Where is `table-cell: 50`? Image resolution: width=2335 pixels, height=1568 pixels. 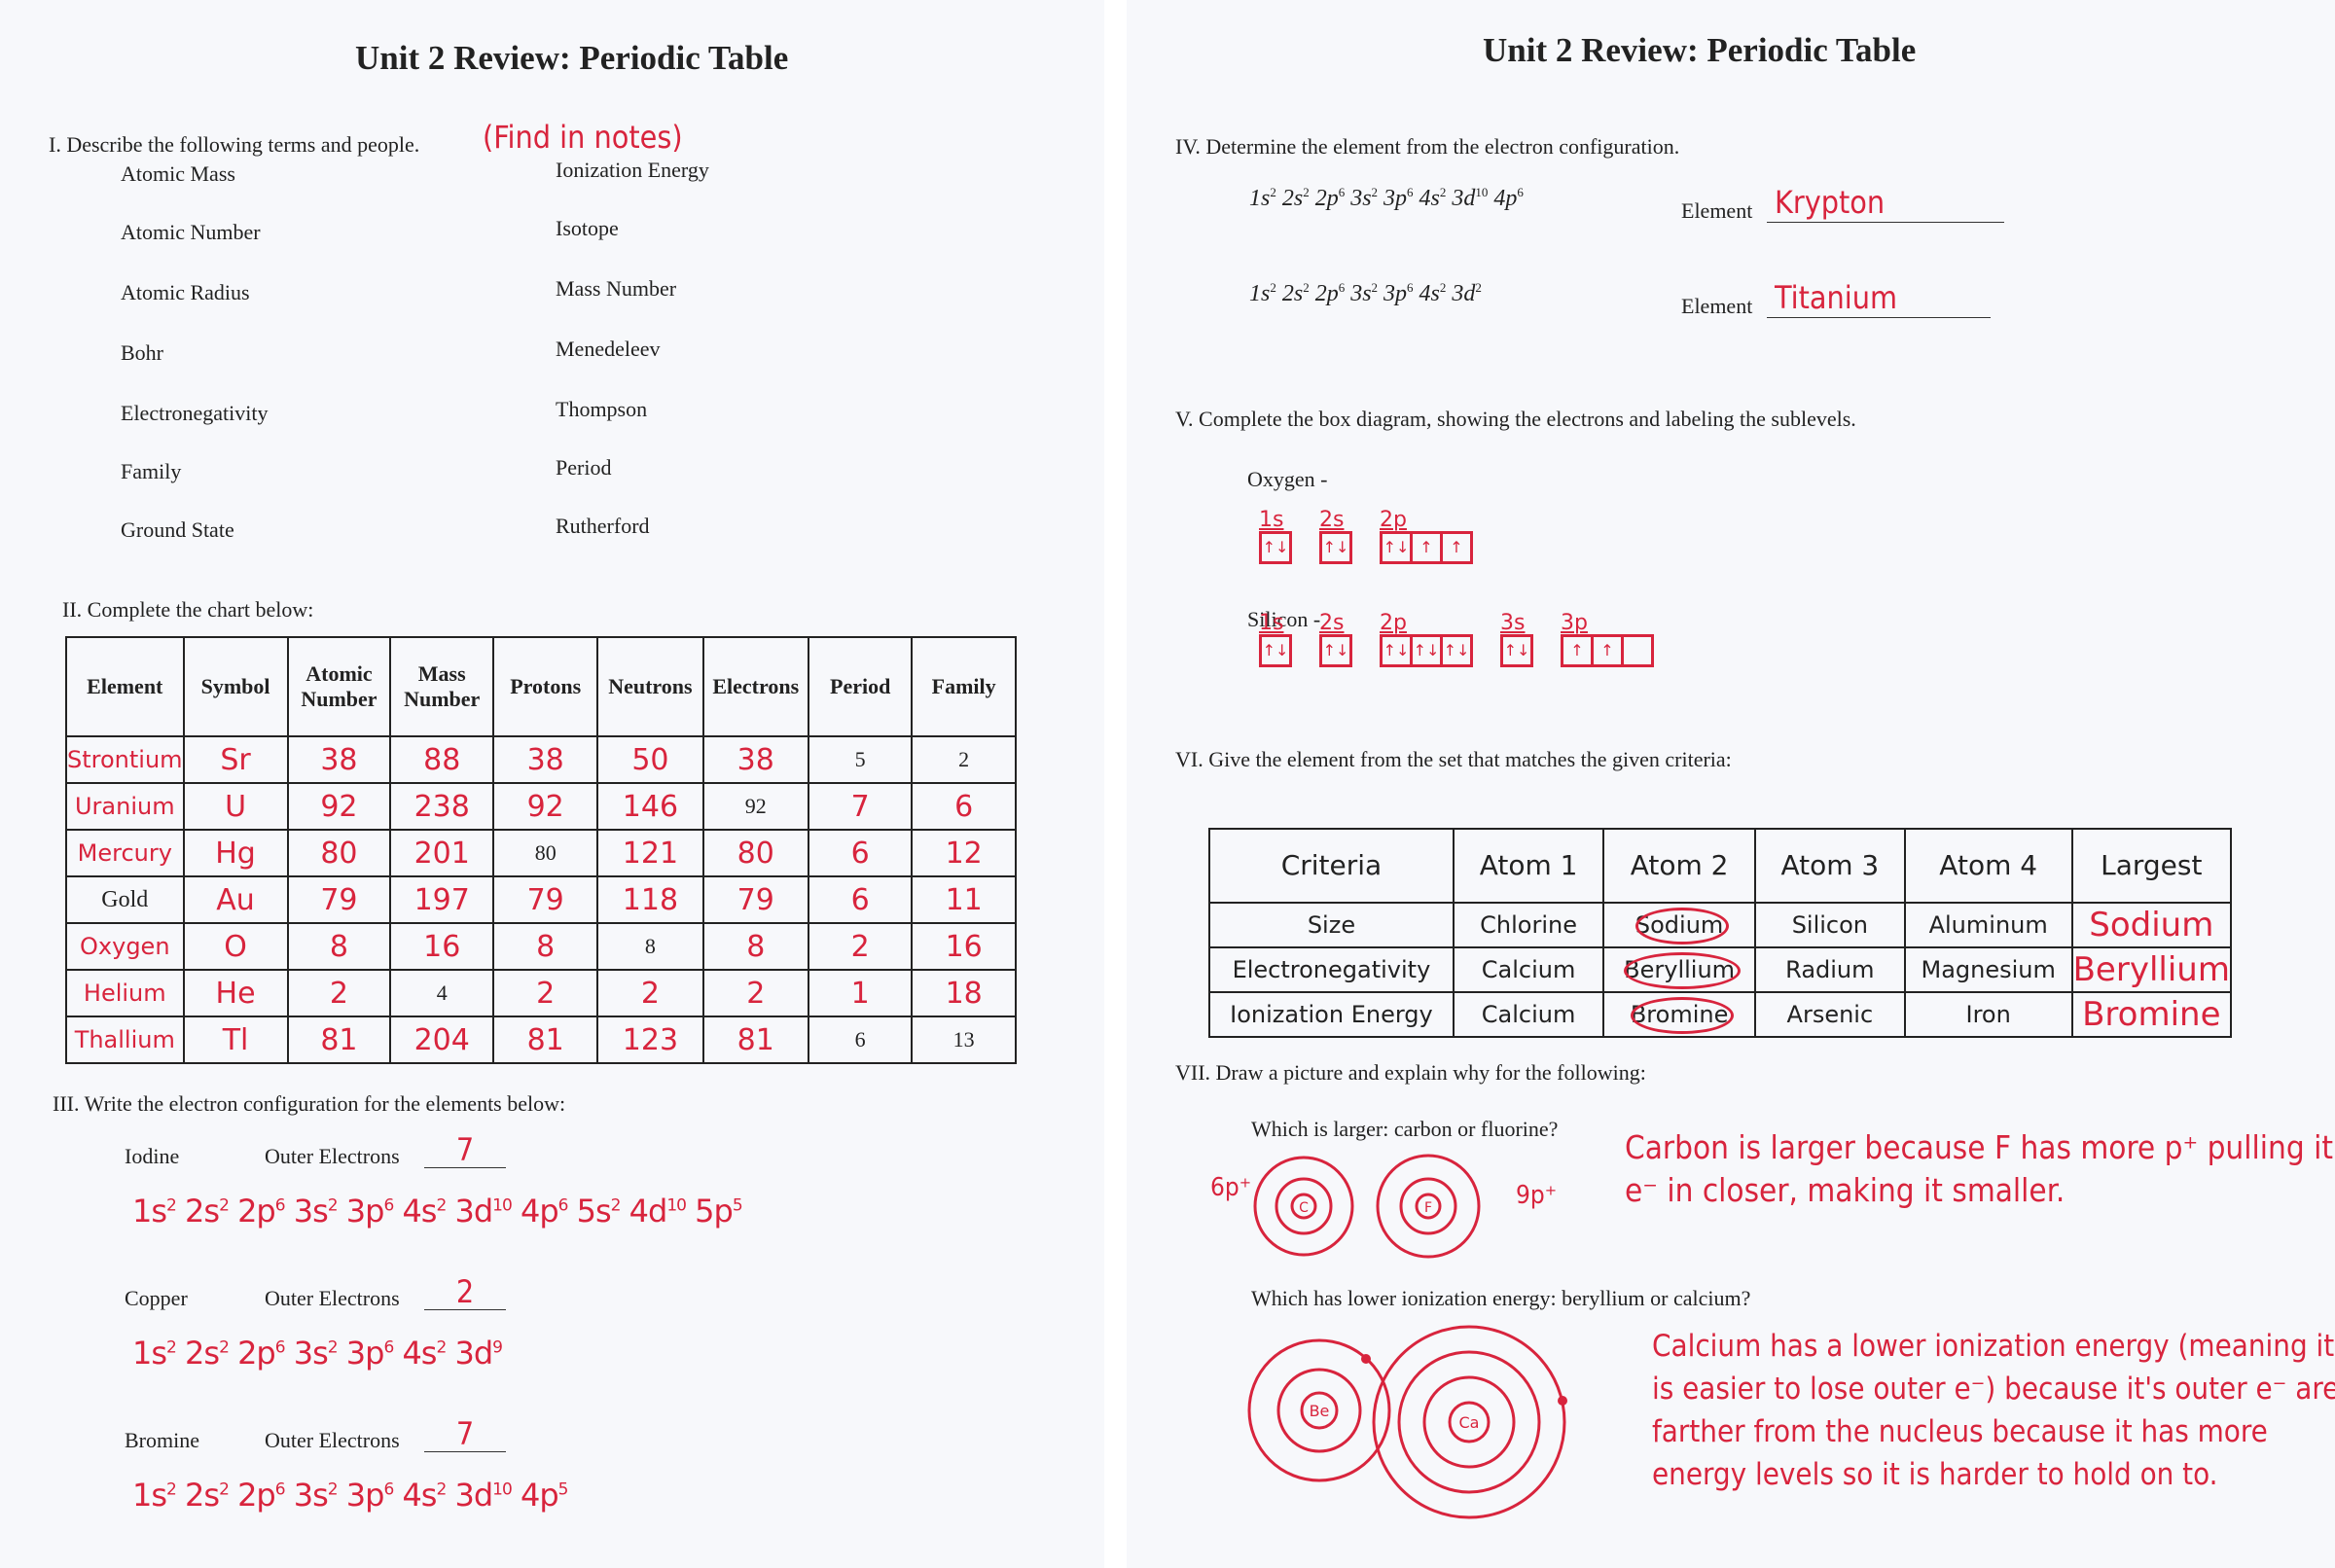 table-cell: 50 is located at coordinates (650, 759).